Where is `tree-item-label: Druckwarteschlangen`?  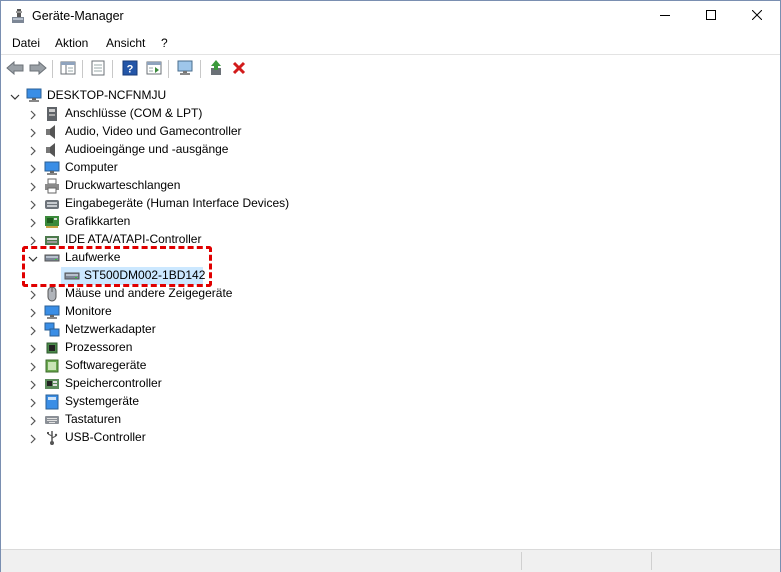
tree-item-label: Druckwarteschlangen is located at coordinates (123, 185).